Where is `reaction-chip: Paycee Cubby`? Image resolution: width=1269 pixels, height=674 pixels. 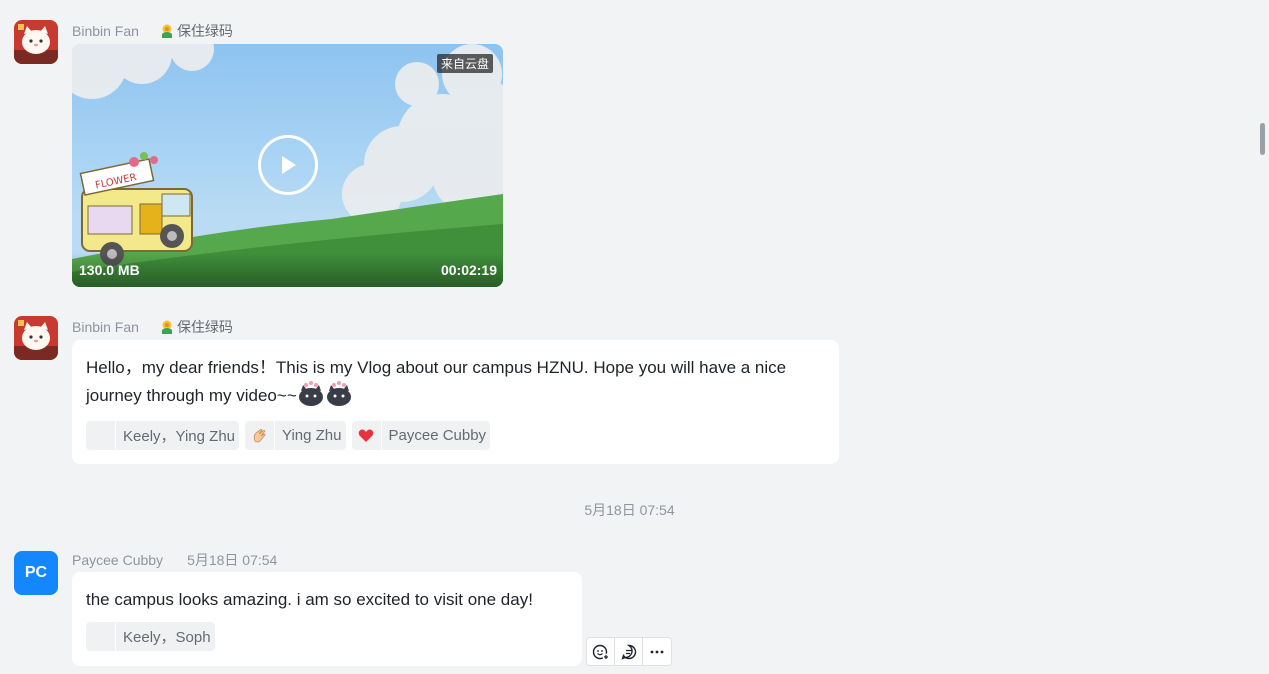
reaction-chip: Paycee Cubby is located at coordinates (421, 435).